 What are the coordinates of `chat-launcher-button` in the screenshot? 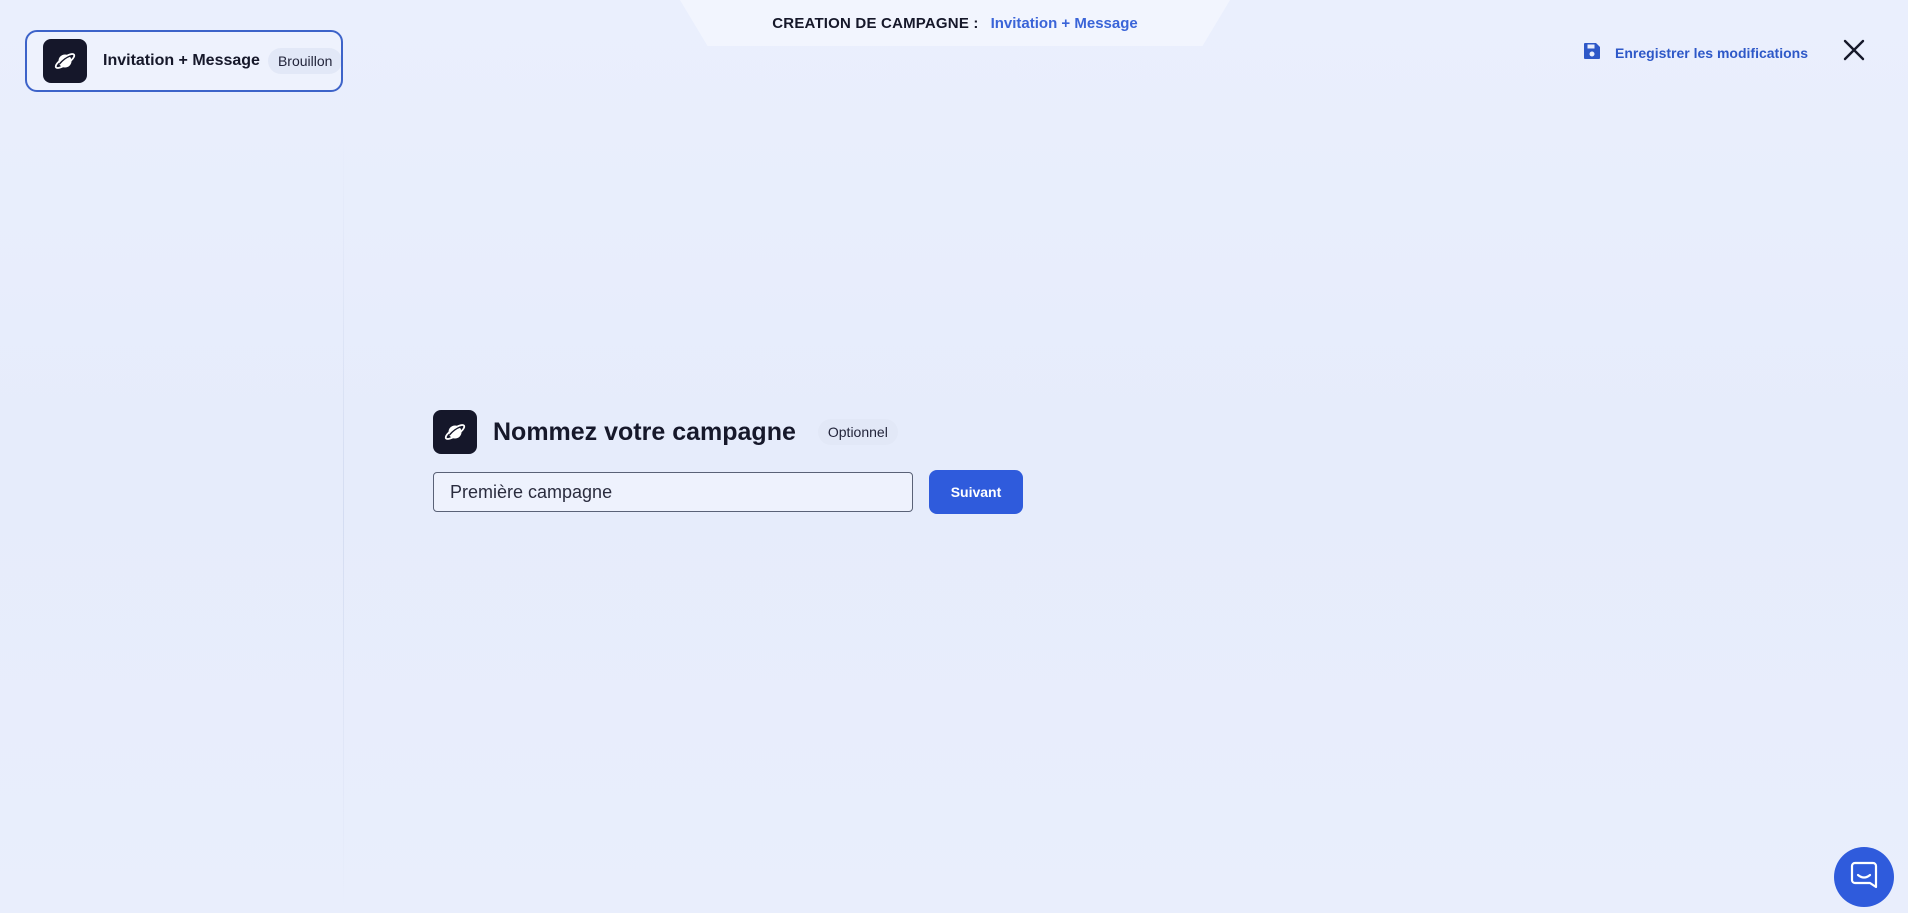 It's located at (1864, 877).